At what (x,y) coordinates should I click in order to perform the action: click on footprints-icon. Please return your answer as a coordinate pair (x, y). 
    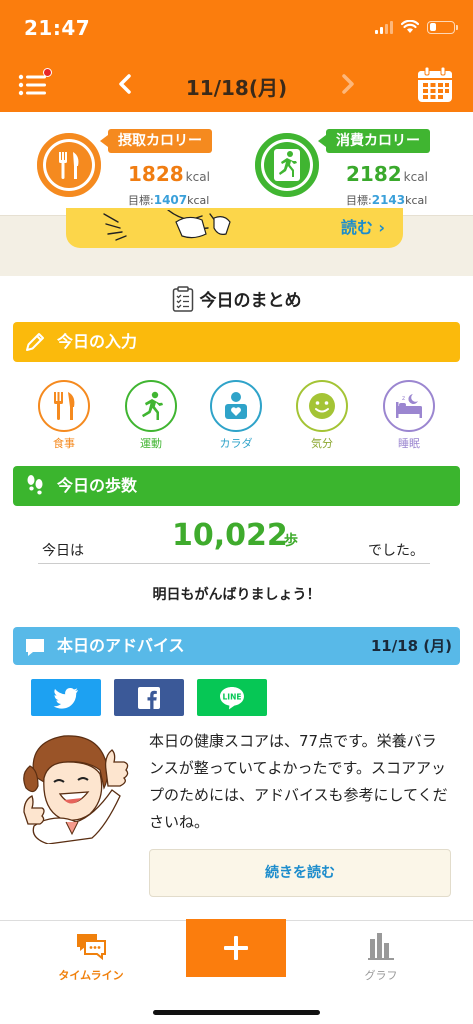
    Looking at the image, I should click on (35, 485).